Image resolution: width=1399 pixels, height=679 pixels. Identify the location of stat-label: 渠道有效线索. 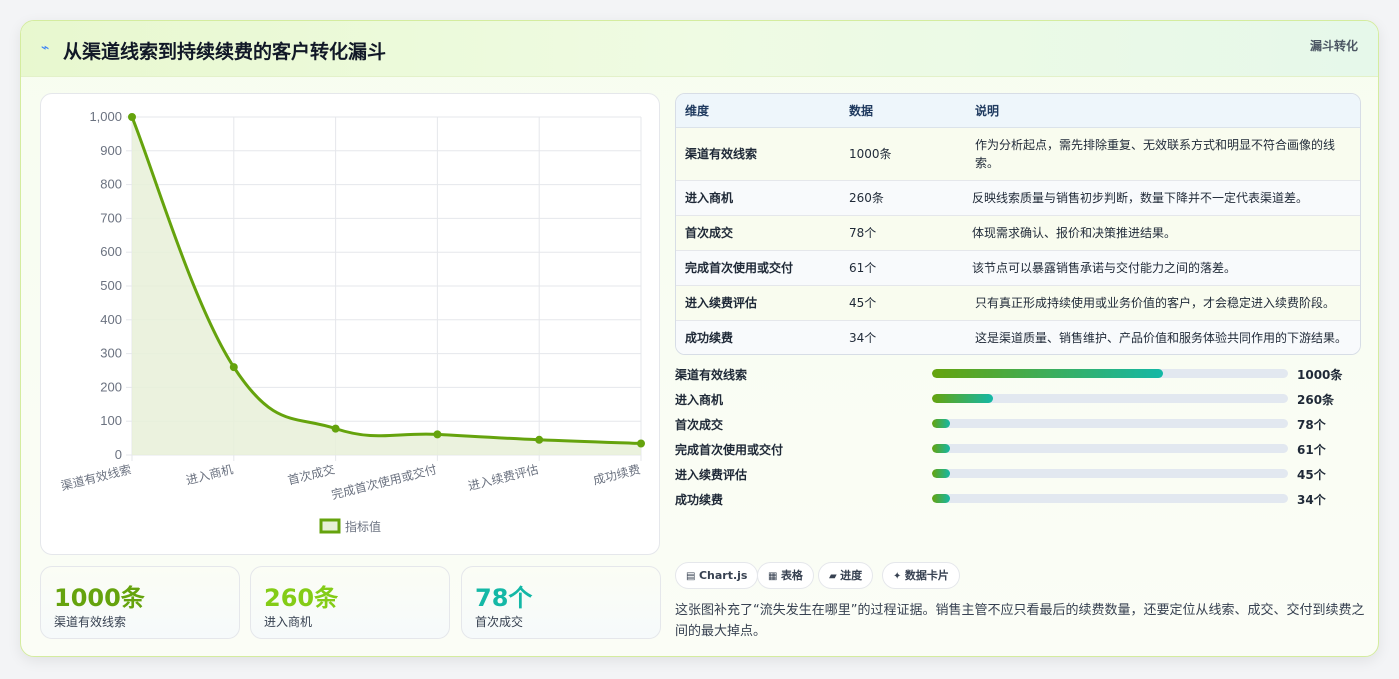
(90, 622).